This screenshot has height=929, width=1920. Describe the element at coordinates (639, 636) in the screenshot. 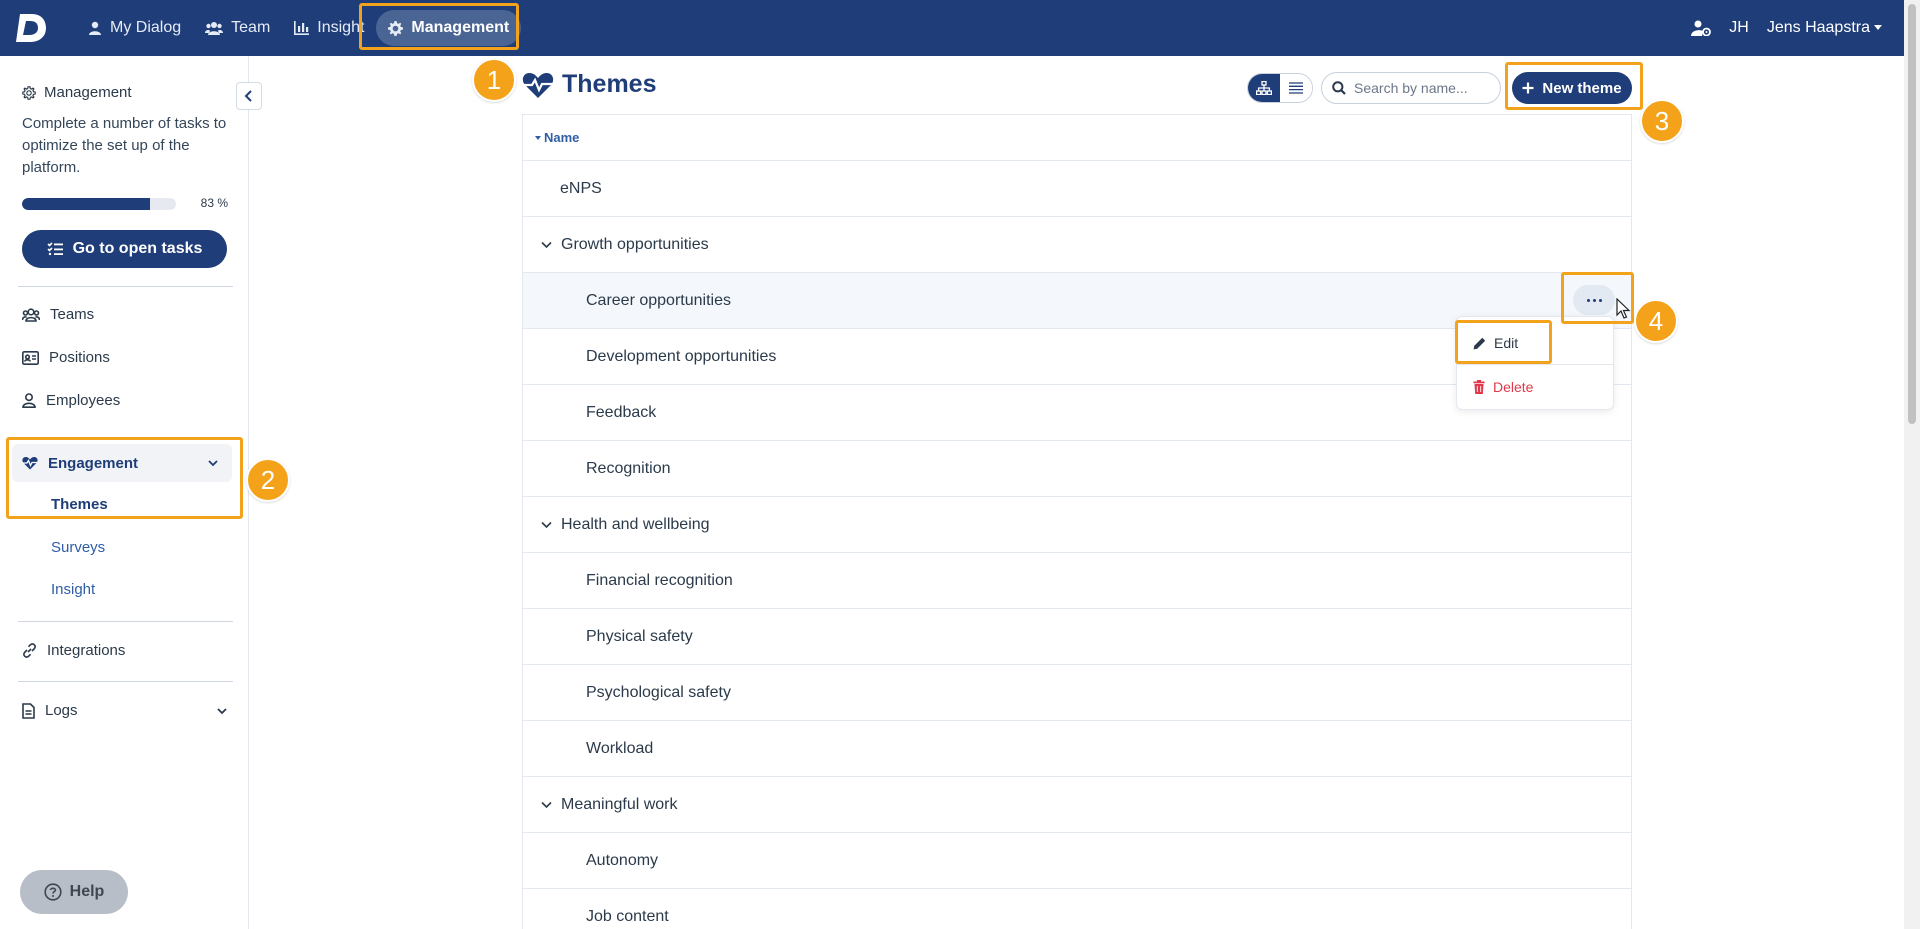

I see `row-label: Physical safety` at that location.